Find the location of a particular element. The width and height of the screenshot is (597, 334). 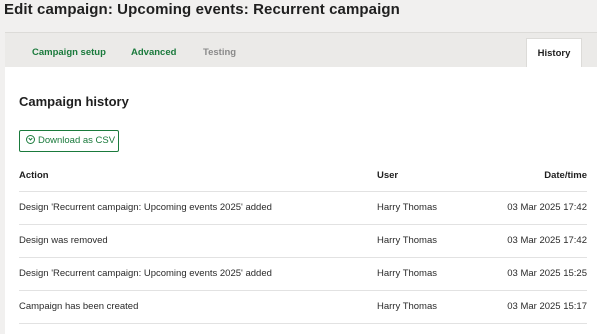

tab-bar: Campaign setup Advanced Testing History is located at coordinates (301, 50).